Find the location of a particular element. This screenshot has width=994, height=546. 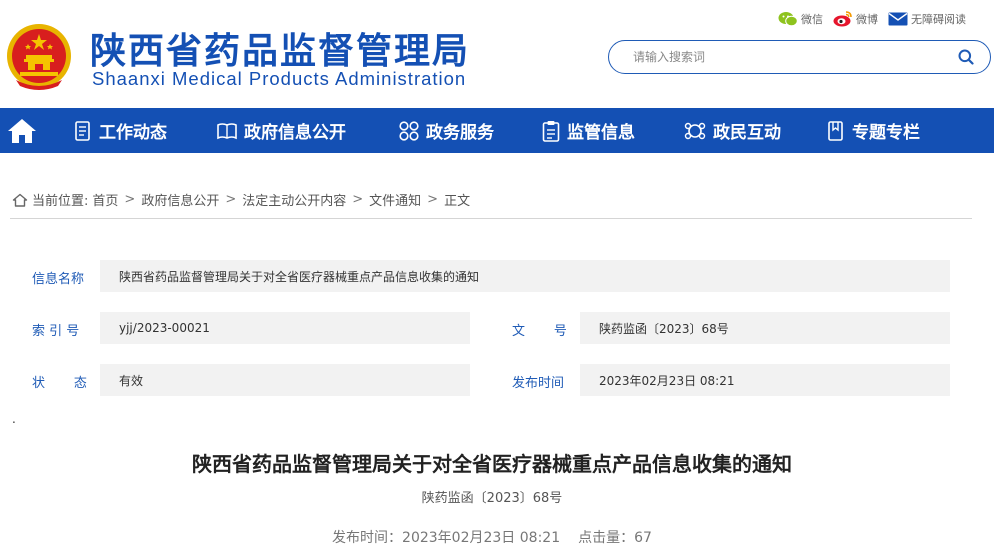

info-name-value: 陕西省药品监督管理局关于对全省医疗器械重点产品信息收集的通知 is located at coordinates (525, 276).